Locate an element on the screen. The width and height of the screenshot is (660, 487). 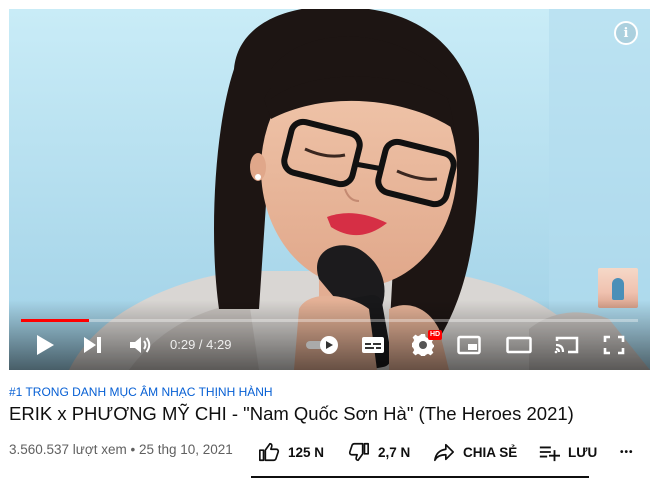
theater-icon is located at coordinates (519, 345).